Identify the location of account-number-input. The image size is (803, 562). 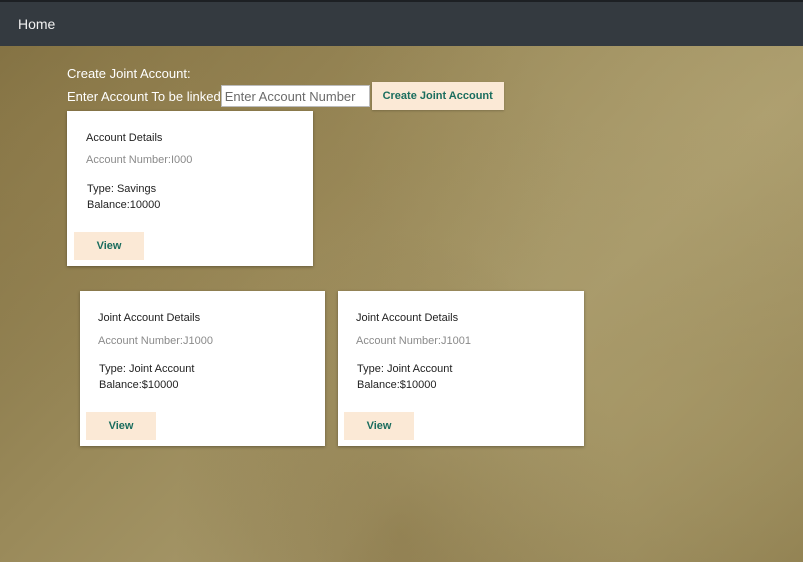
(295, 96).